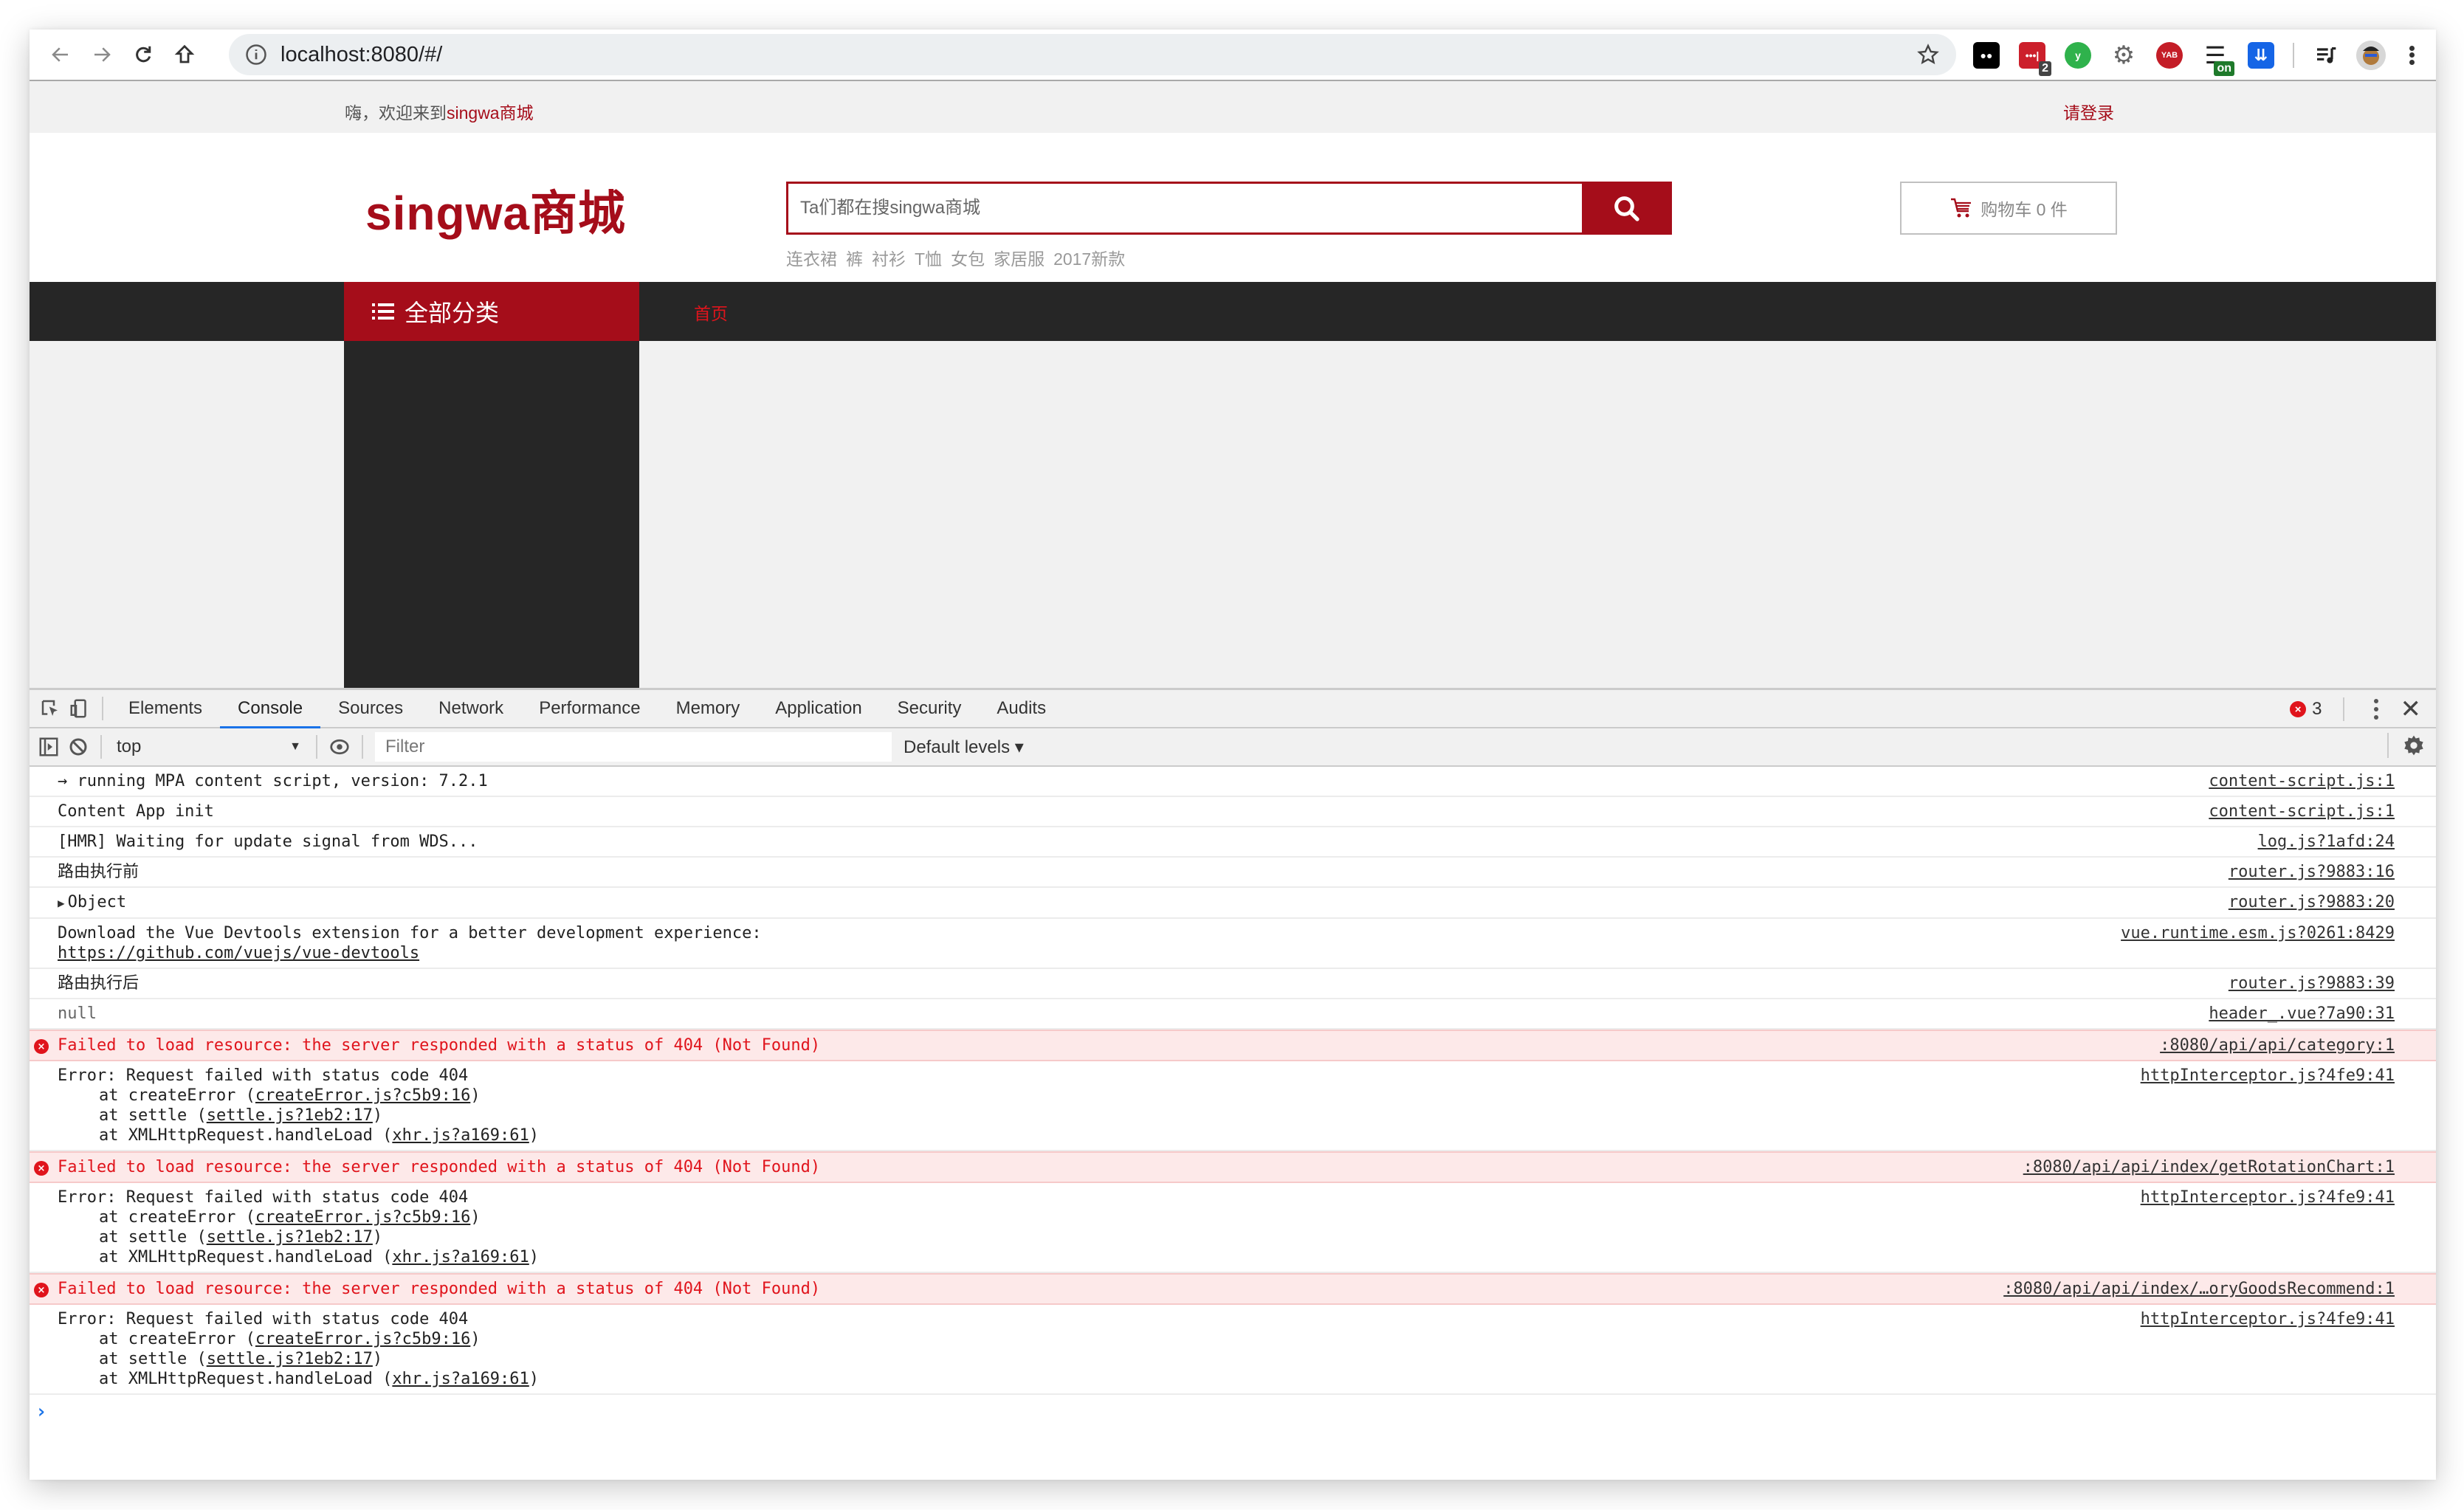 The width and height of the screenshot is (2464, 1510). What do you see at coordinates (711, 312) in the screenshot?
I see `nav-home-link: 首页` at bounding box center [711, 312].